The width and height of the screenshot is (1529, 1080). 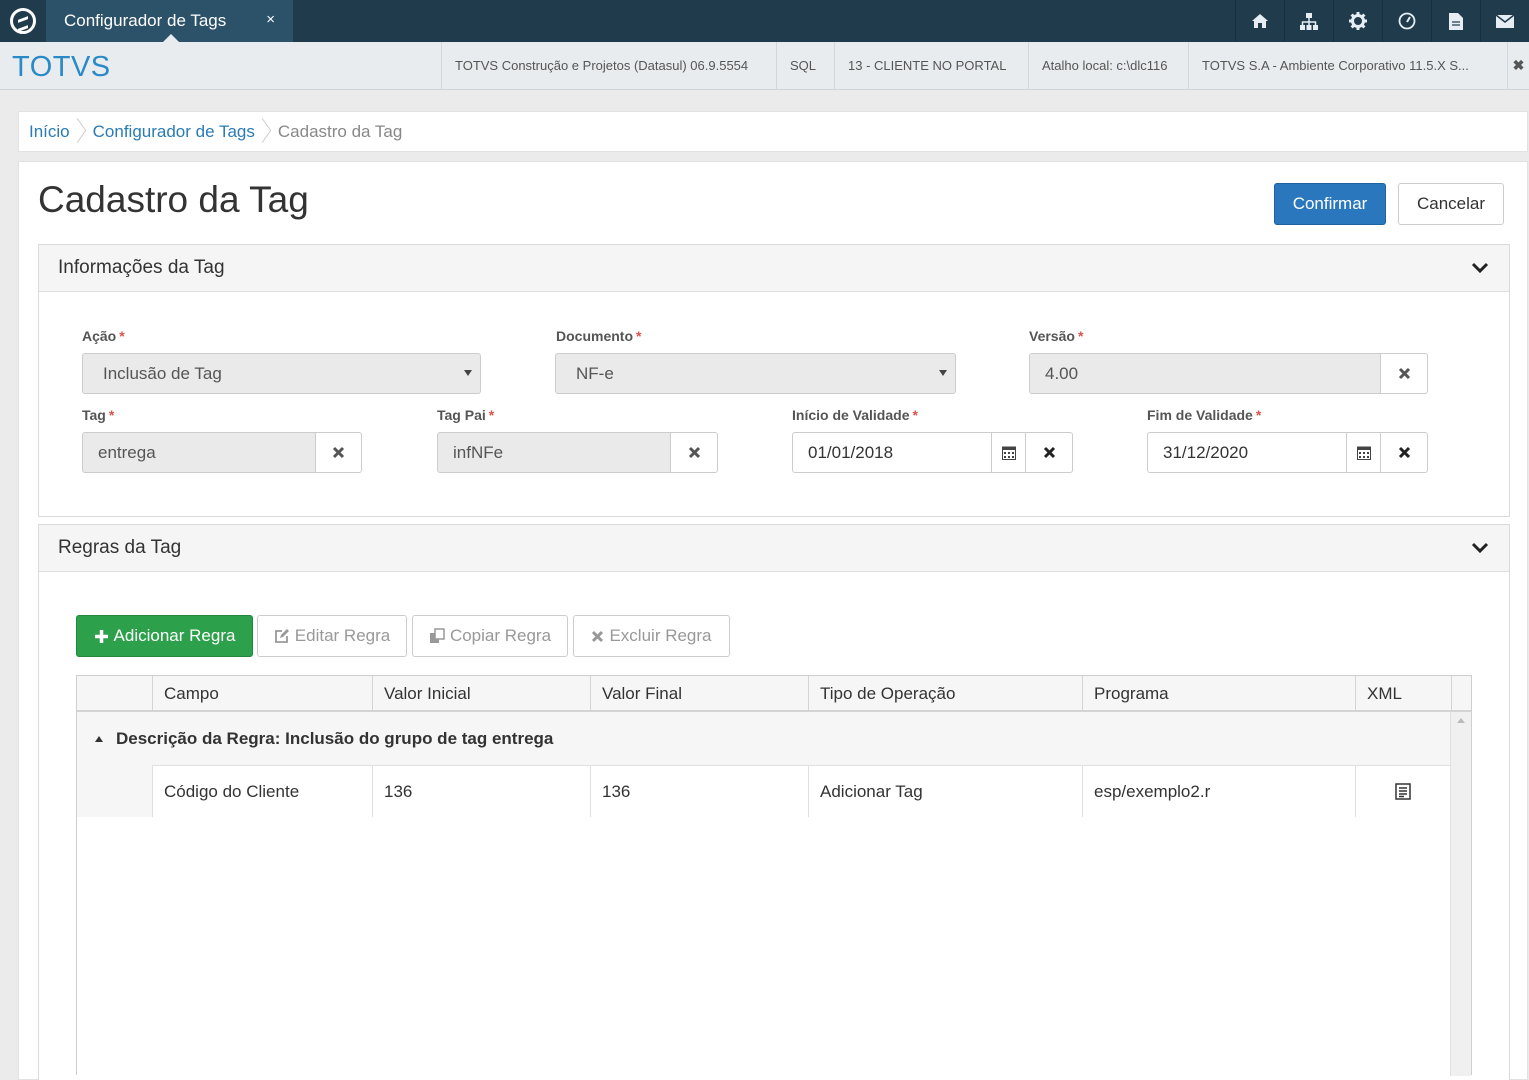 What do you see at coordinates (199, 452) in the screenshot?
I see `tag-field: entrega` at bounding box center [199, 452].